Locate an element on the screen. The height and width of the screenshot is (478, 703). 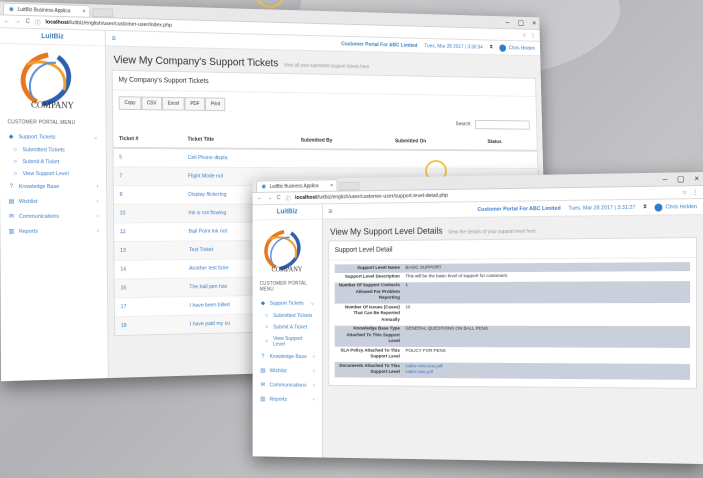
page-title: View My Company's Support Tickets is located at coordinates (196, 62).